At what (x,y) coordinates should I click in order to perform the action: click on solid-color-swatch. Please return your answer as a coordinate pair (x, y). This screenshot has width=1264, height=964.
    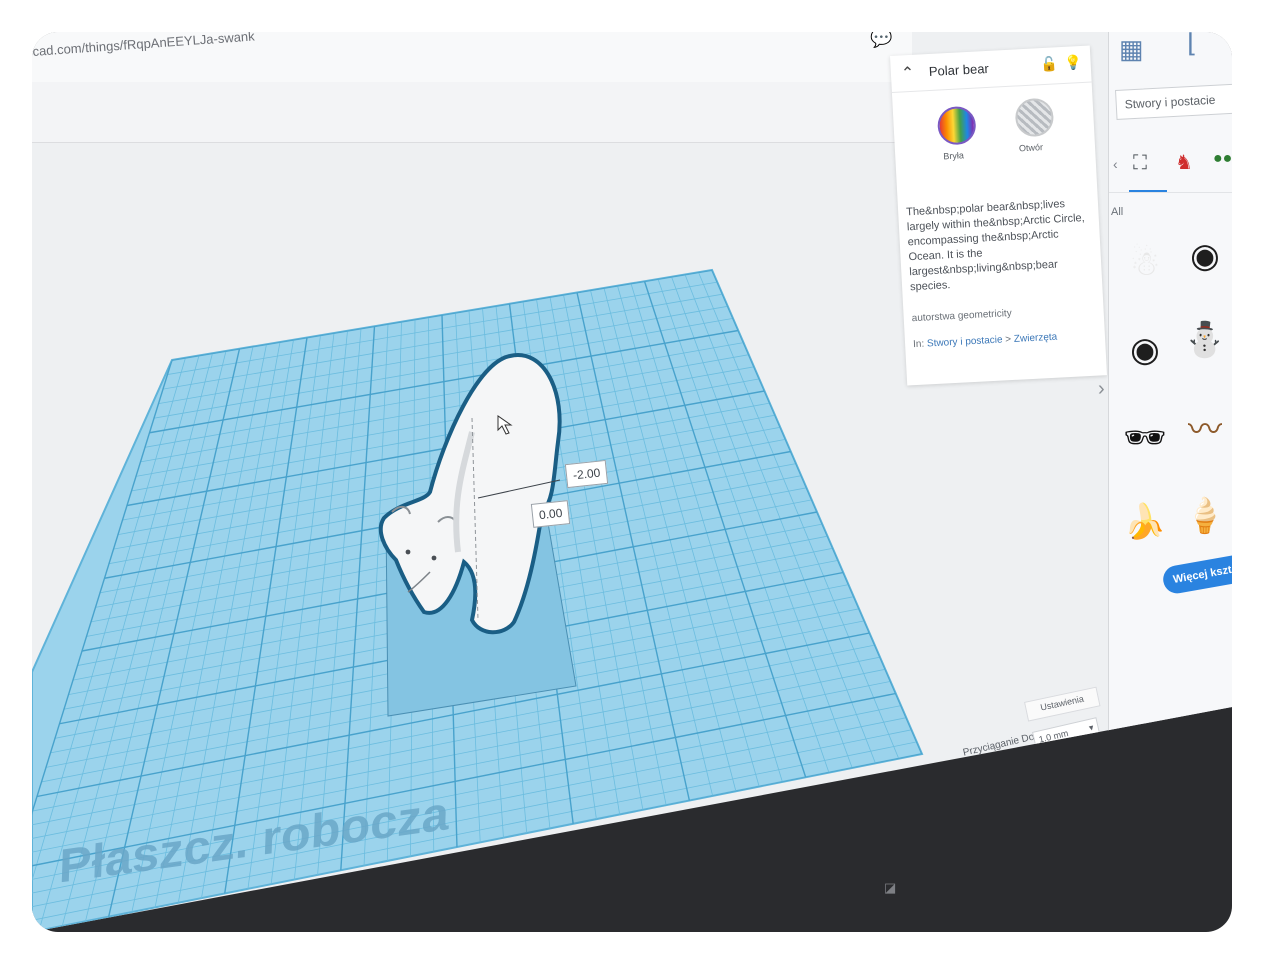
    Looking at the image, I should click on (956, 125).